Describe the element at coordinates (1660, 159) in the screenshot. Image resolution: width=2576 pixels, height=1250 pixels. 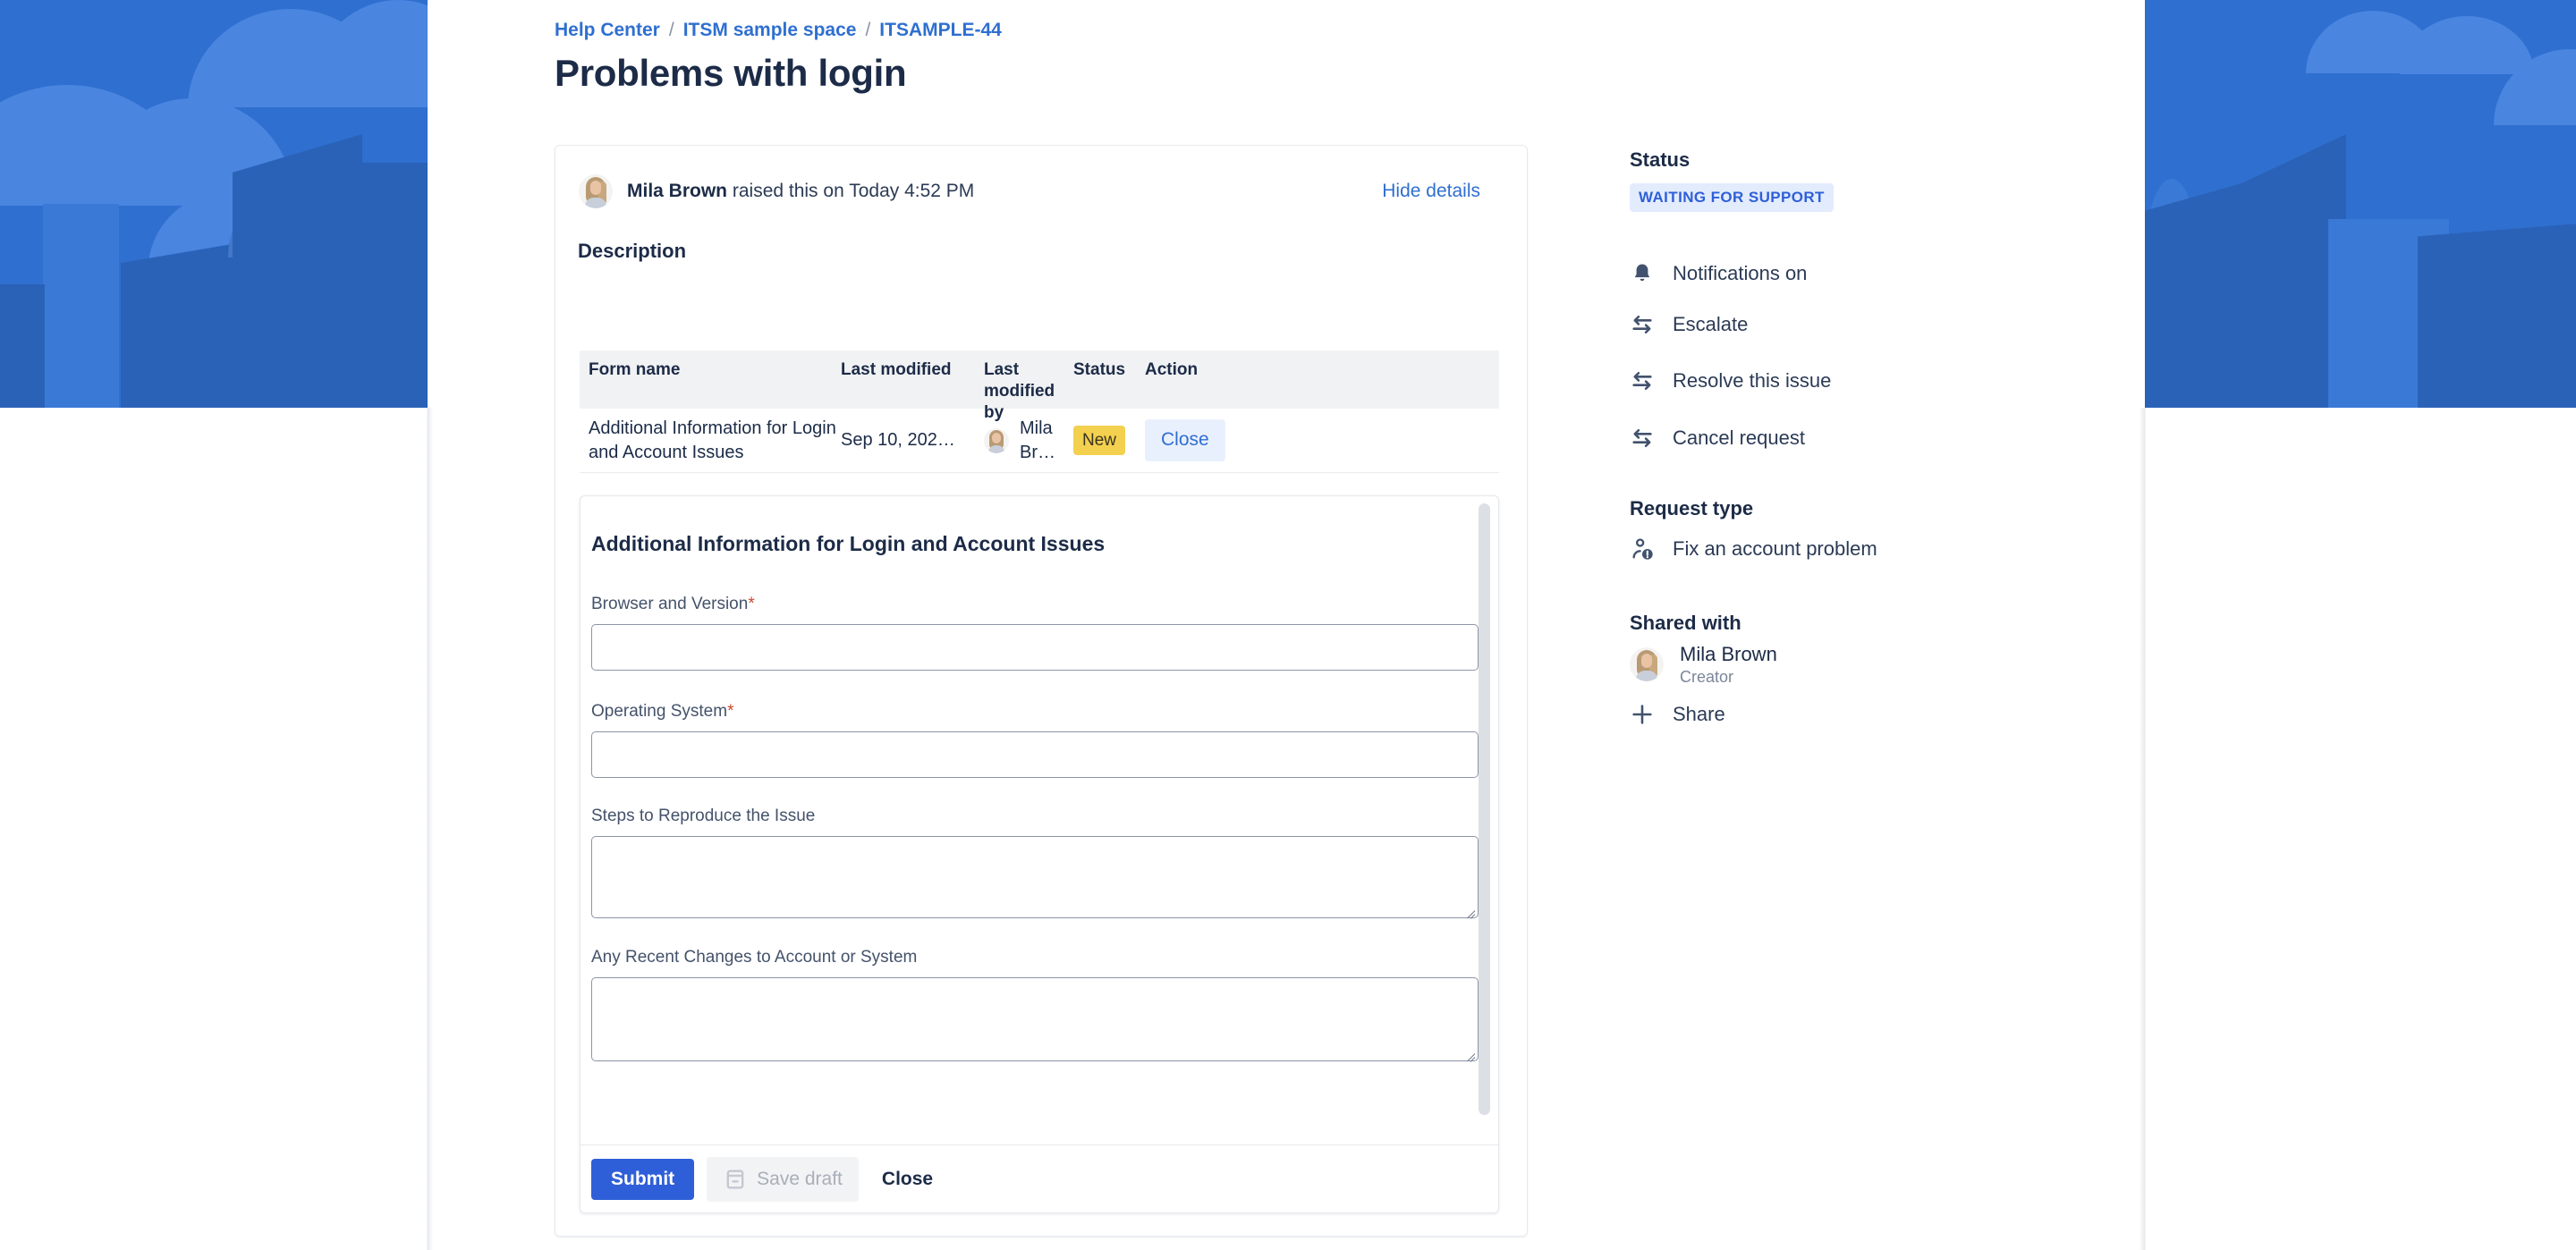
I see `status-heading: Status` at that location.